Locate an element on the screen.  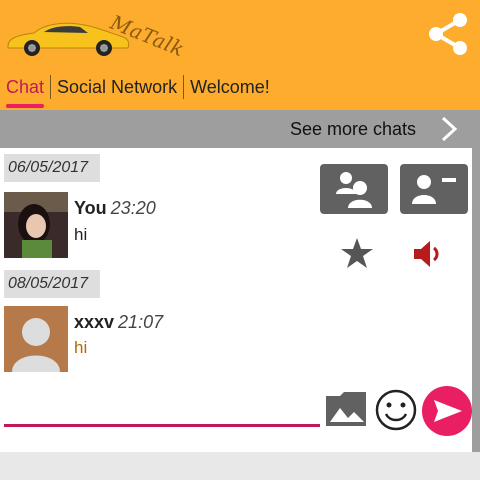
group-chat-button is located at coordinates (354, 189).